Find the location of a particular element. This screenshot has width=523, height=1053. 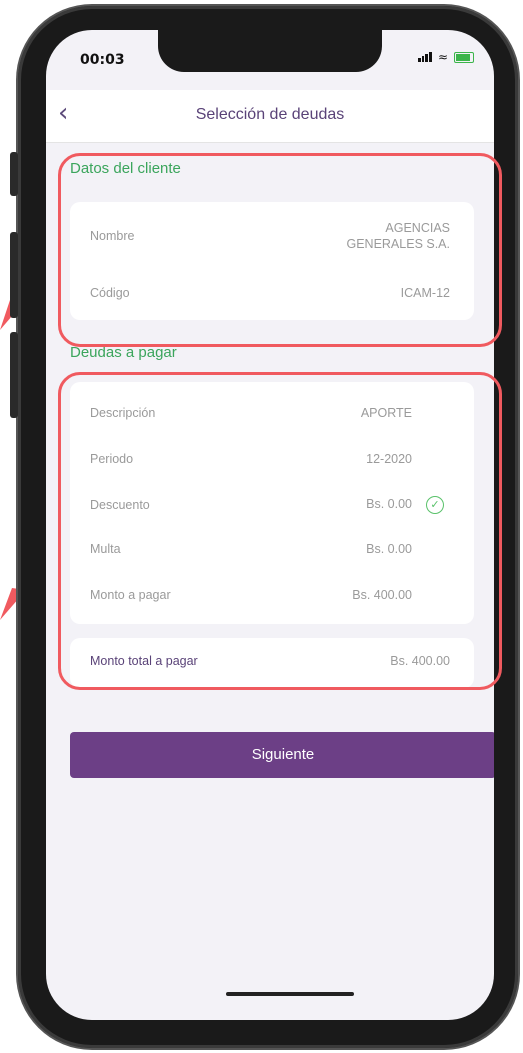

page-title: Selección de deudas is located at coordinates (270, 114).